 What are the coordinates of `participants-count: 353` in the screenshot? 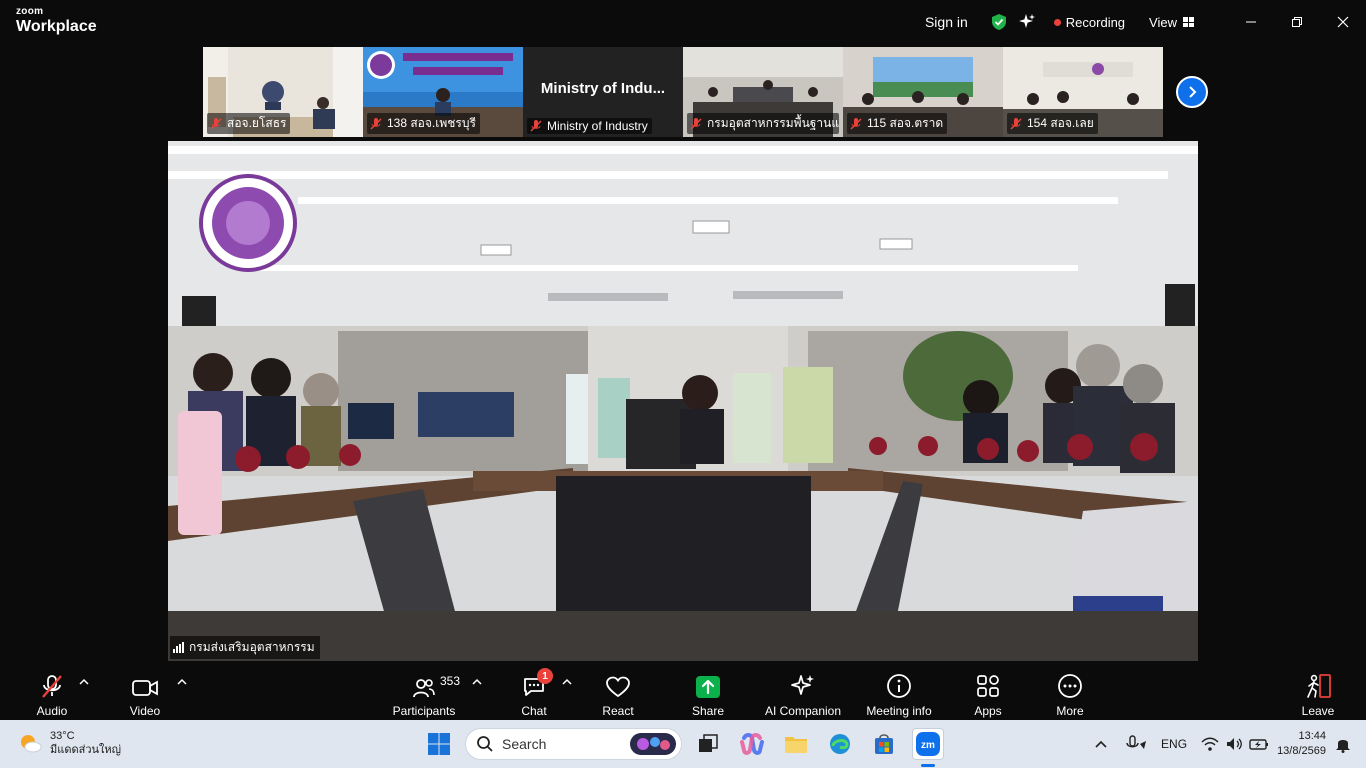 It's located at (450, 681).